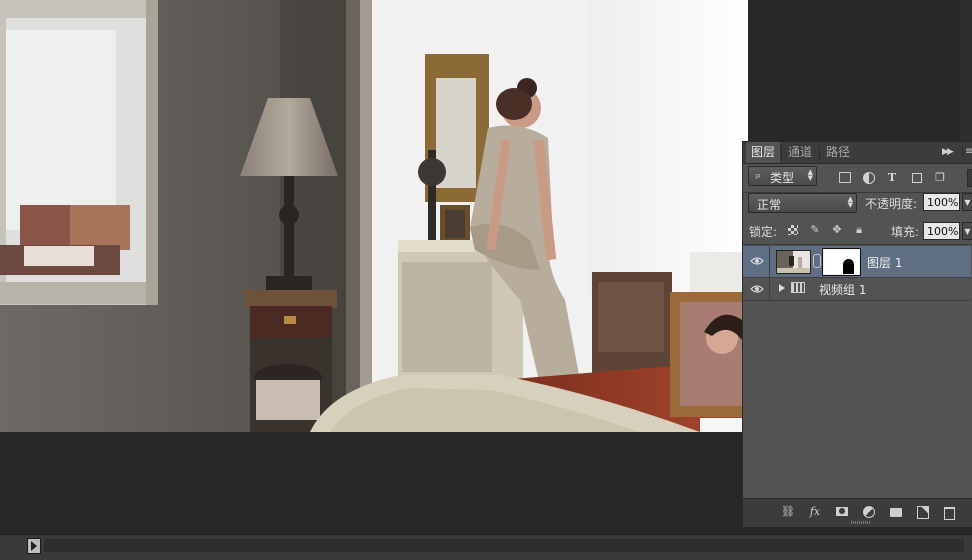  What do you see at coordinates (948, 152) in the screenshot?
I see `collapse-panel-icon: ▶▶` at bounding box center [948, 152].